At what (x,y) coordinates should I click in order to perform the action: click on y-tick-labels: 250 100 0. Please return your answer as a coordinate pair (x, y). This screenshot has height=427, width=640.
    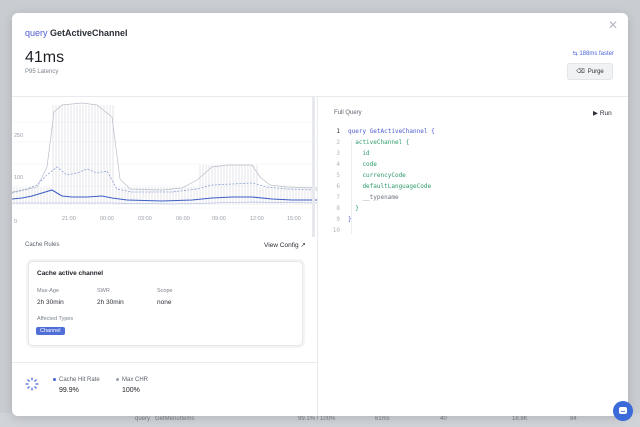
    Looking at the image, I should click on (18, 179).